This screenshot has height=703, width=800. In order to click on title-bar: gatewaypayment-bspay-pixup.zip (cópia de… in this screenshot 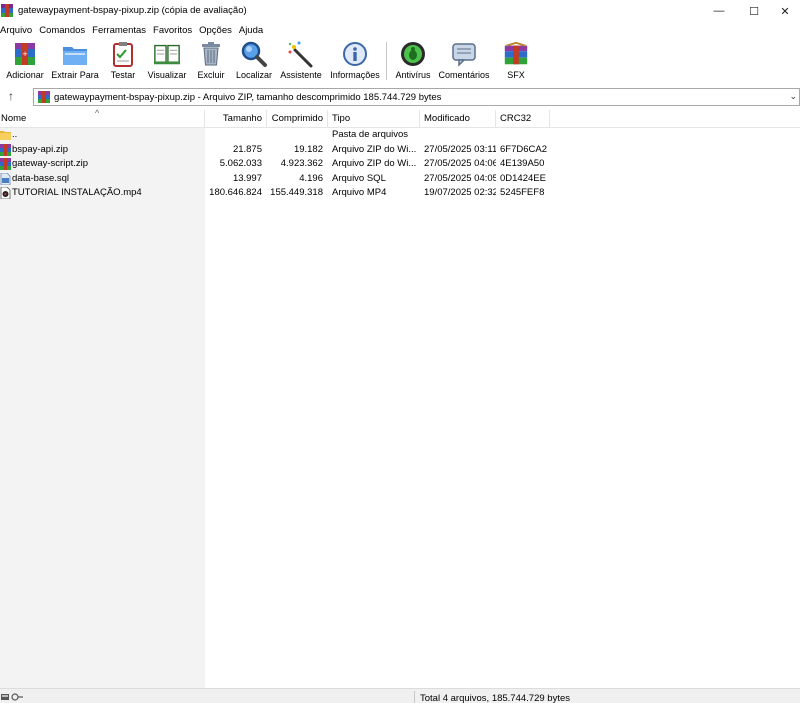, I will do `click(400, 11)`.